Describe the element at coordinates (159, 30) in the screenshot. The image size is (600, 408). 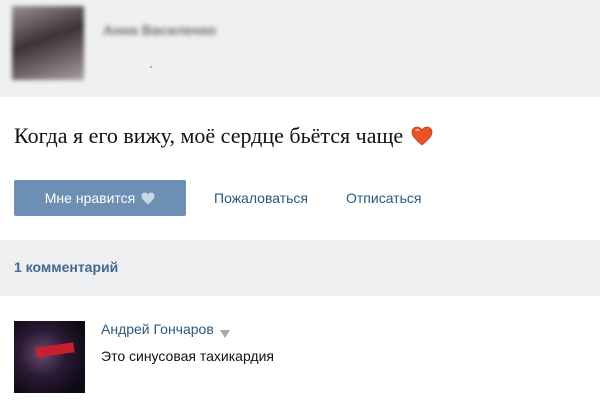
I see `author-name: Анна Василенко` at that location.